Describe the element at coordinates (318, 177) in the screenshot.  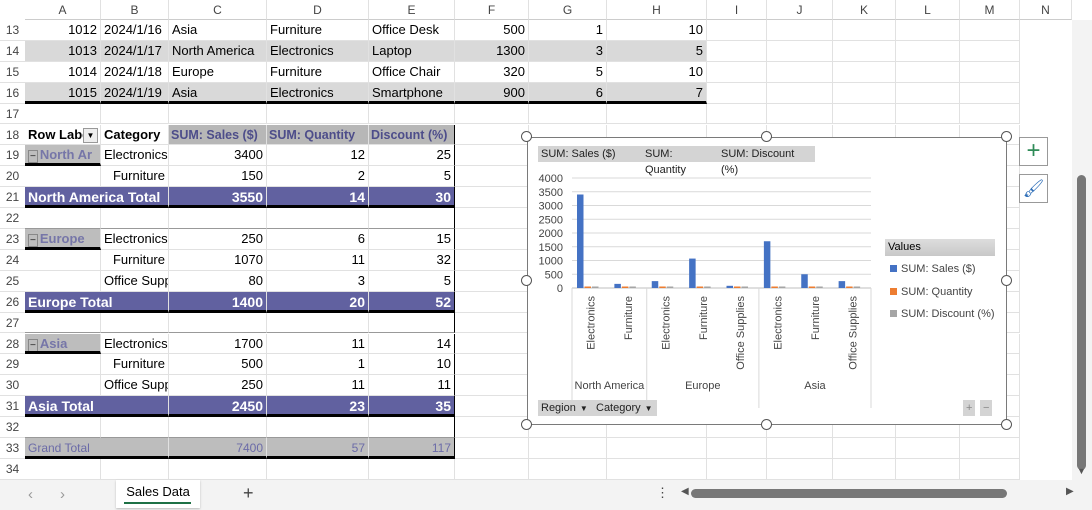
I see `cell-D20: 2` at that location.